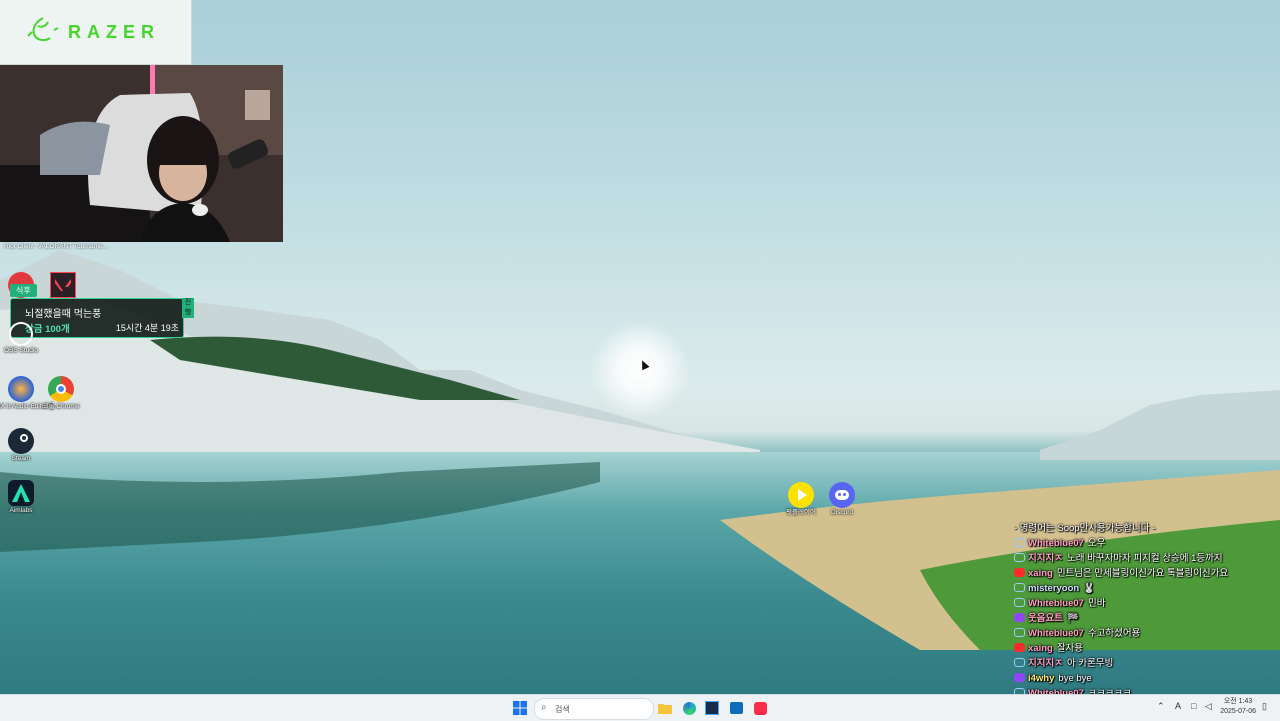  I want to click on chat-text: 수고하셨어용, so click(1114, 633).